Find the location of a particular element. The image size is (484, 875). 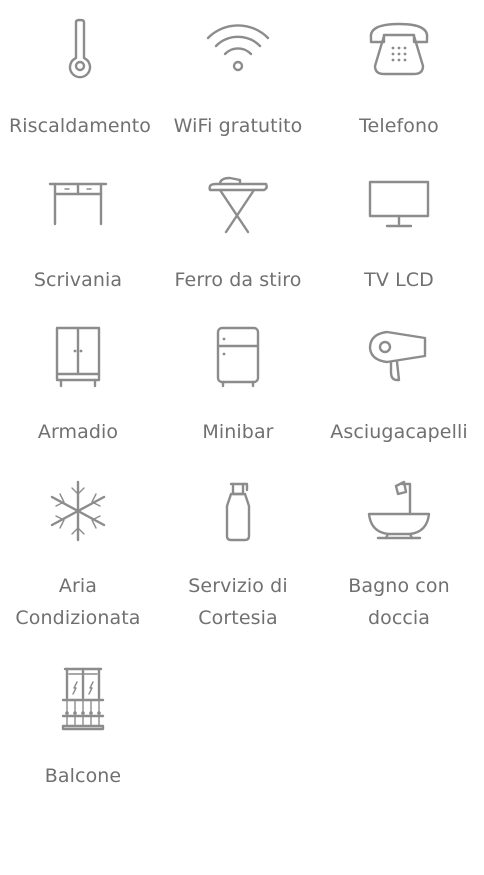

amenity-balcony: Balcone is located at coordinates (83, 729).